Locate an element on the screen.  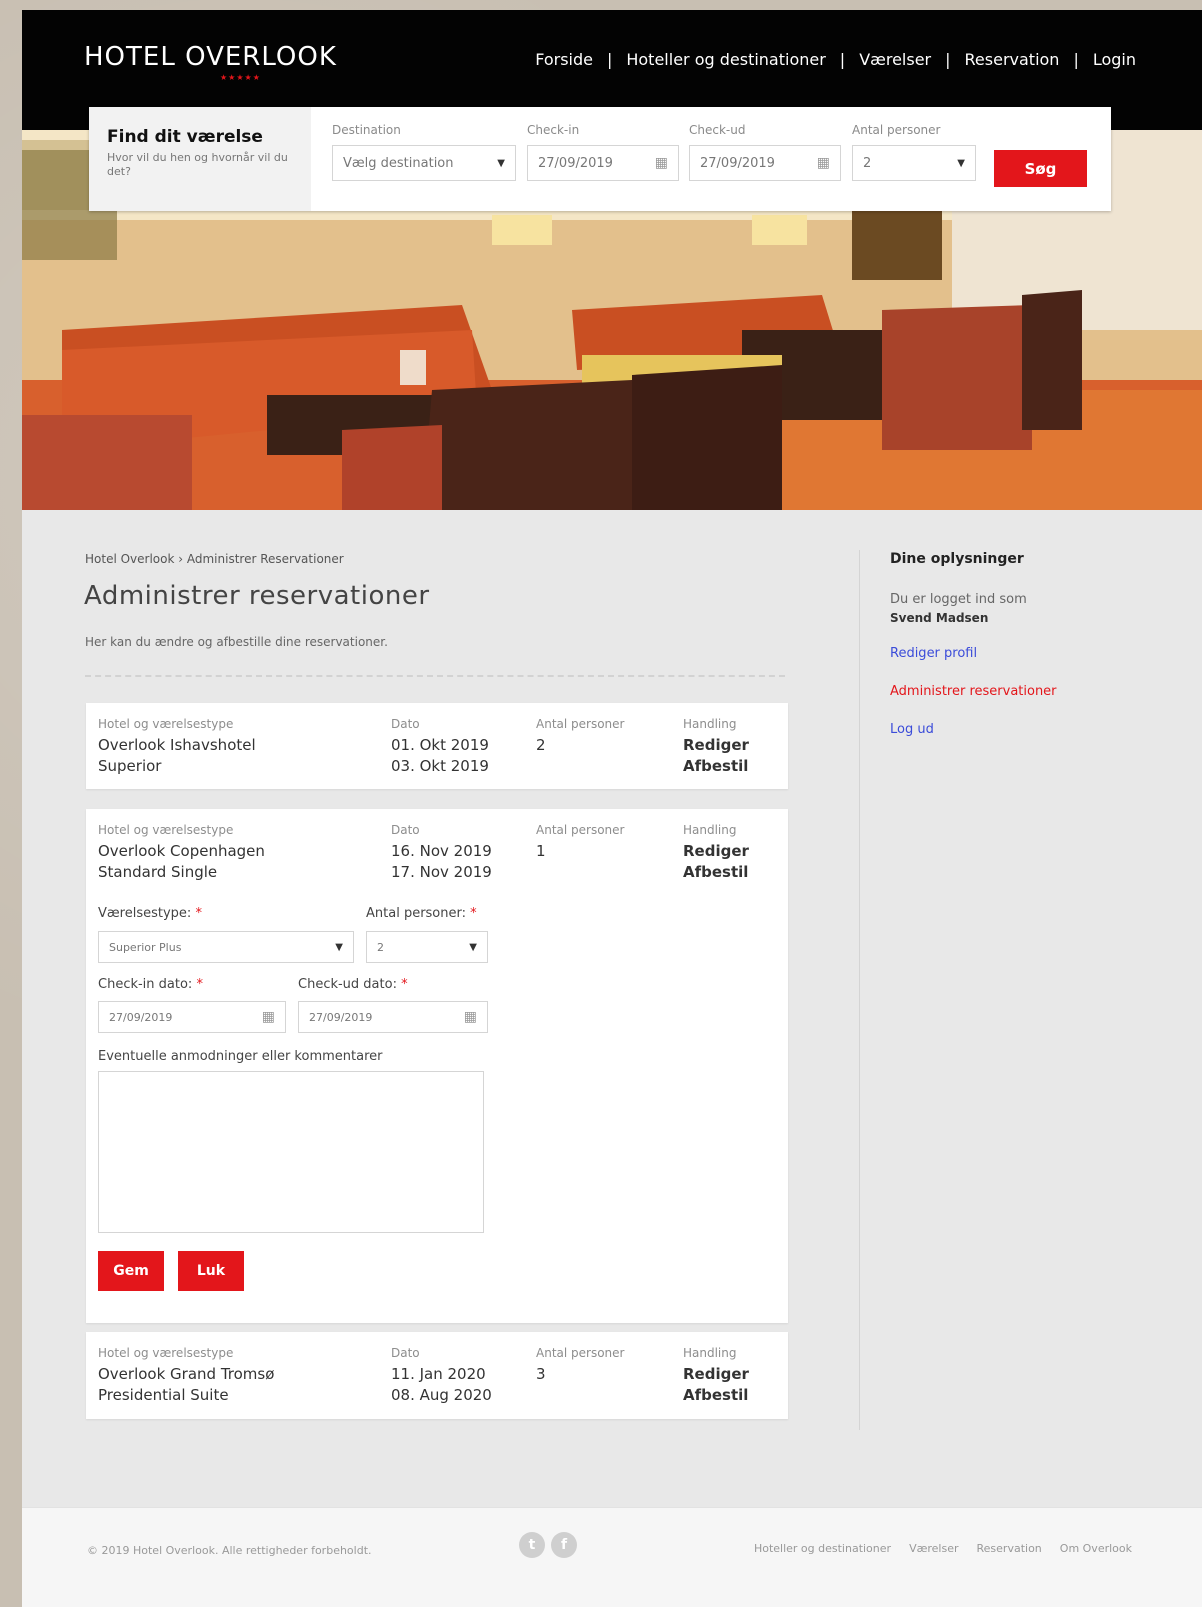
nav-vaerelser: Værelser is located at coordinates (895, 59).